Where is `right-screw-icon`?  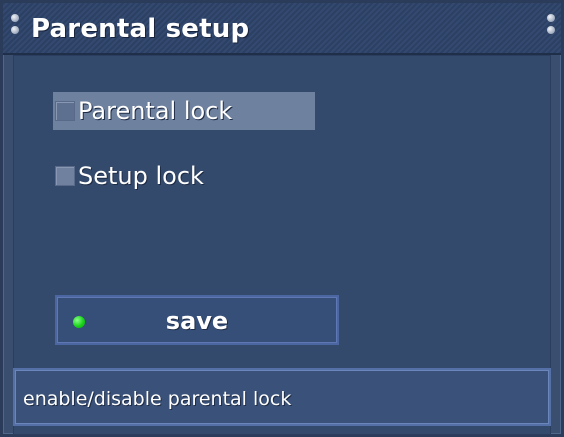
right-screw-icon is located at coordinates (551, 28).